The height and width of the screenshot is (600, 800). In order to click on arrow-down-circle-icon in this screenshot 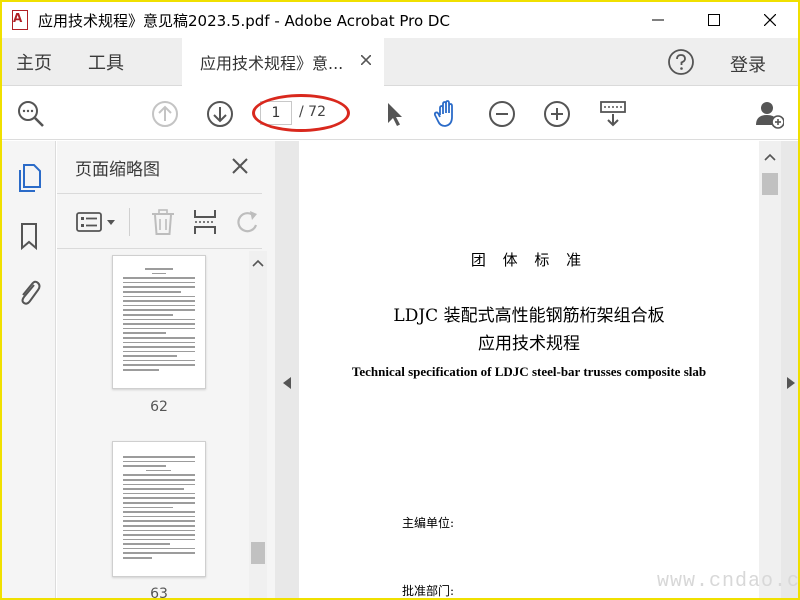, I will do `click(220, 114)`.